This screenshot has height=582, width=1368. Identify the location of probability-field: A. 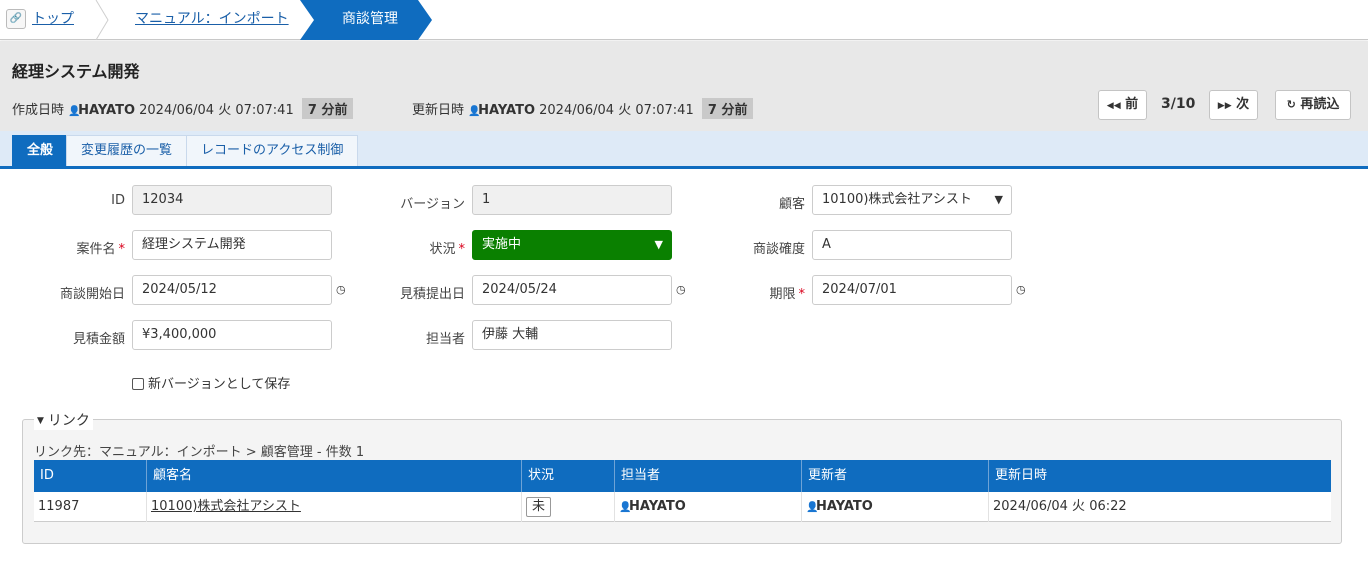
(912, 245).